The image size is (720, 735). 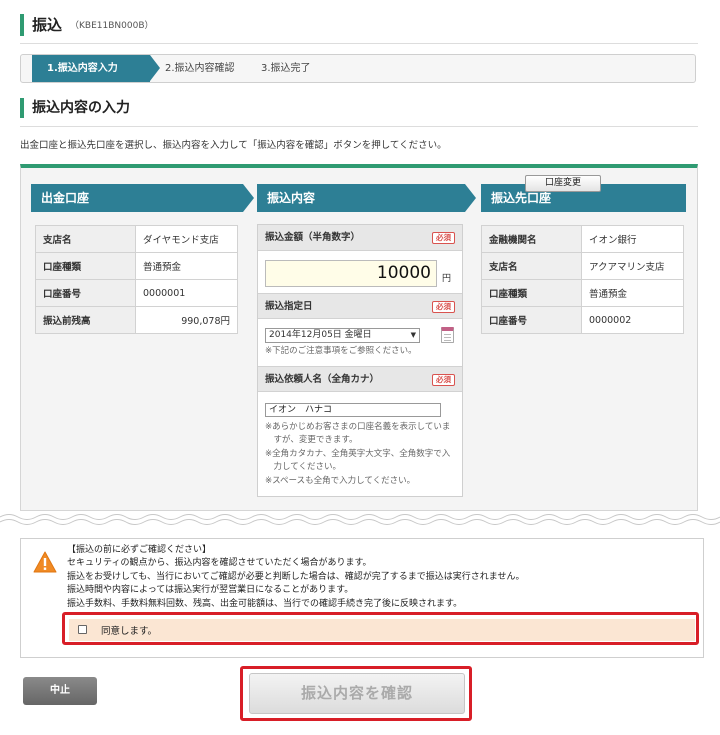 I want to click on transfer-details-heading: 振込内容, so click(x=366, y=198).